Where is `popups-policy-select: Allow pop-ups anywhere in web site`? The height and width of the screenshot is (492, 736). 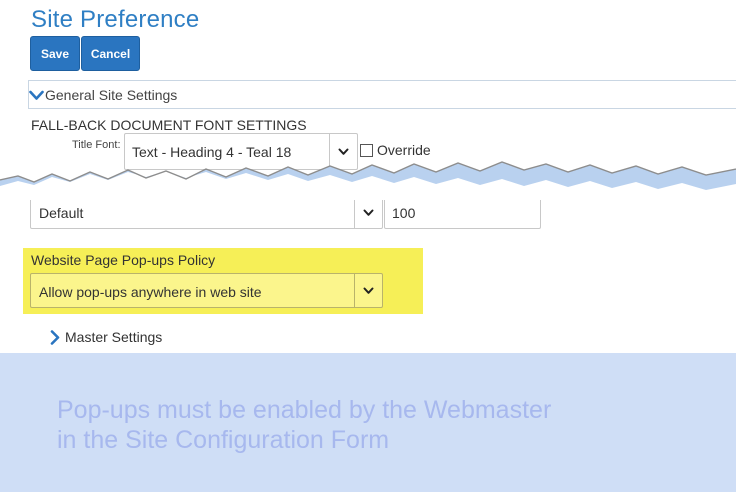
popups-policy-select: Allow pop-ups anywhere in web site is located at coordinates (206, 290).